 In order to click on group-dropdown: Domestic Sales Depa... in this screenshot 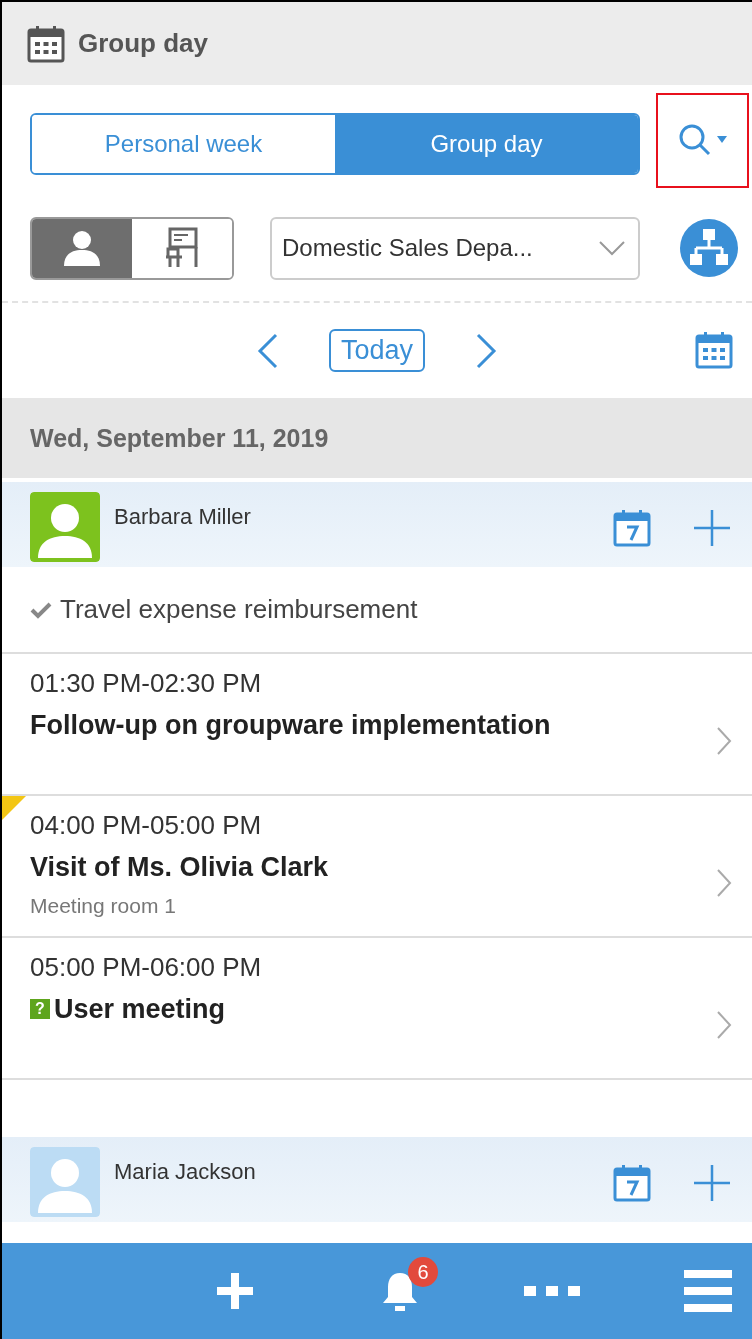, I will do `click(455, 248)`.